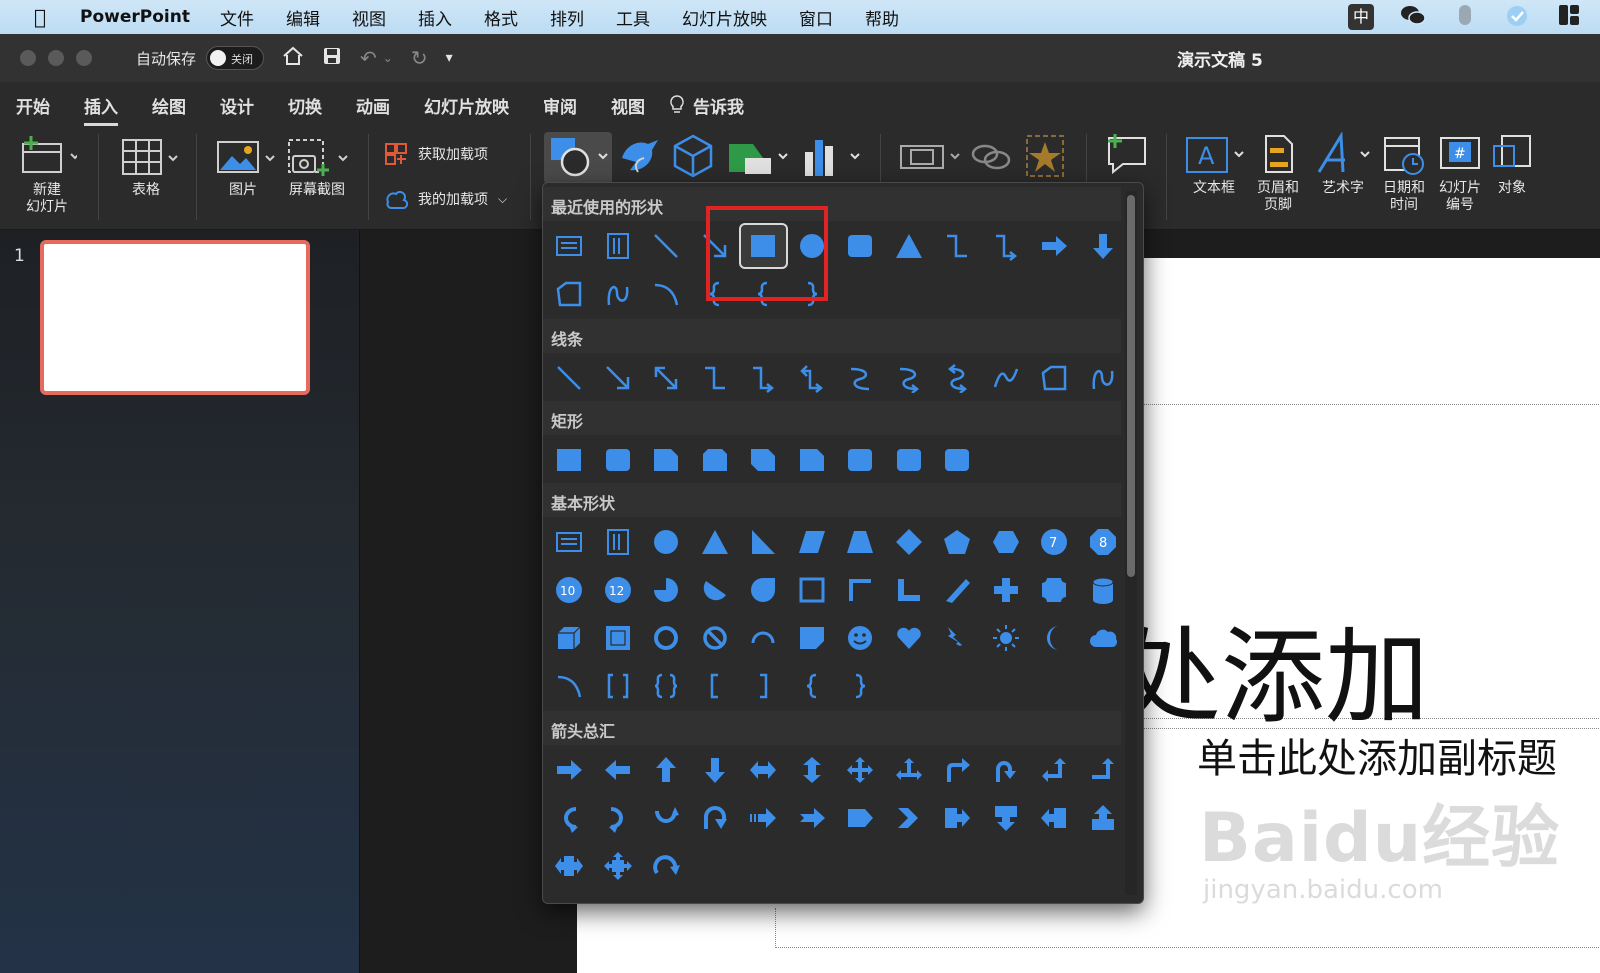  What do you see at coordinates (569, 378) in the screenshot?
I see `line-shape` at bounding box center [569, 378].